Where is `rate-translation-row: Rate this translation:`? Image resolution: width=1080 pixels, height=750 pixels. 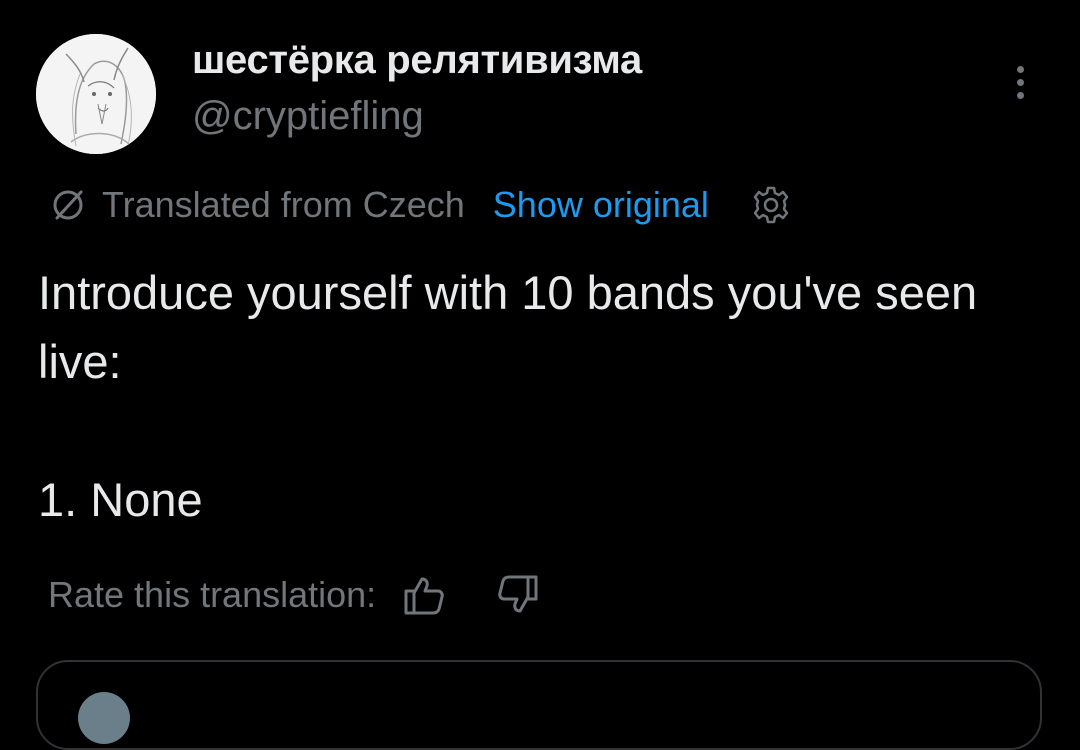
rate-translation-row: Rate this translation: is located at coordinates (294, 595).